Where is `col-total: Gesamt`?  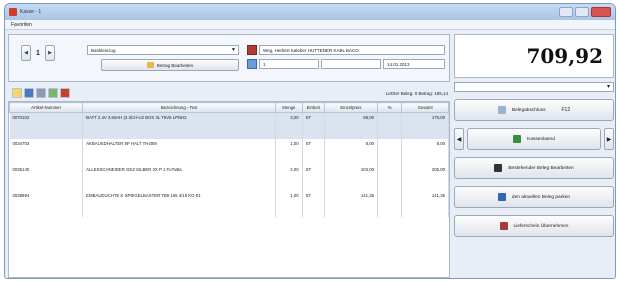
col-total: Gesamt is located at coordinates (425, 107).